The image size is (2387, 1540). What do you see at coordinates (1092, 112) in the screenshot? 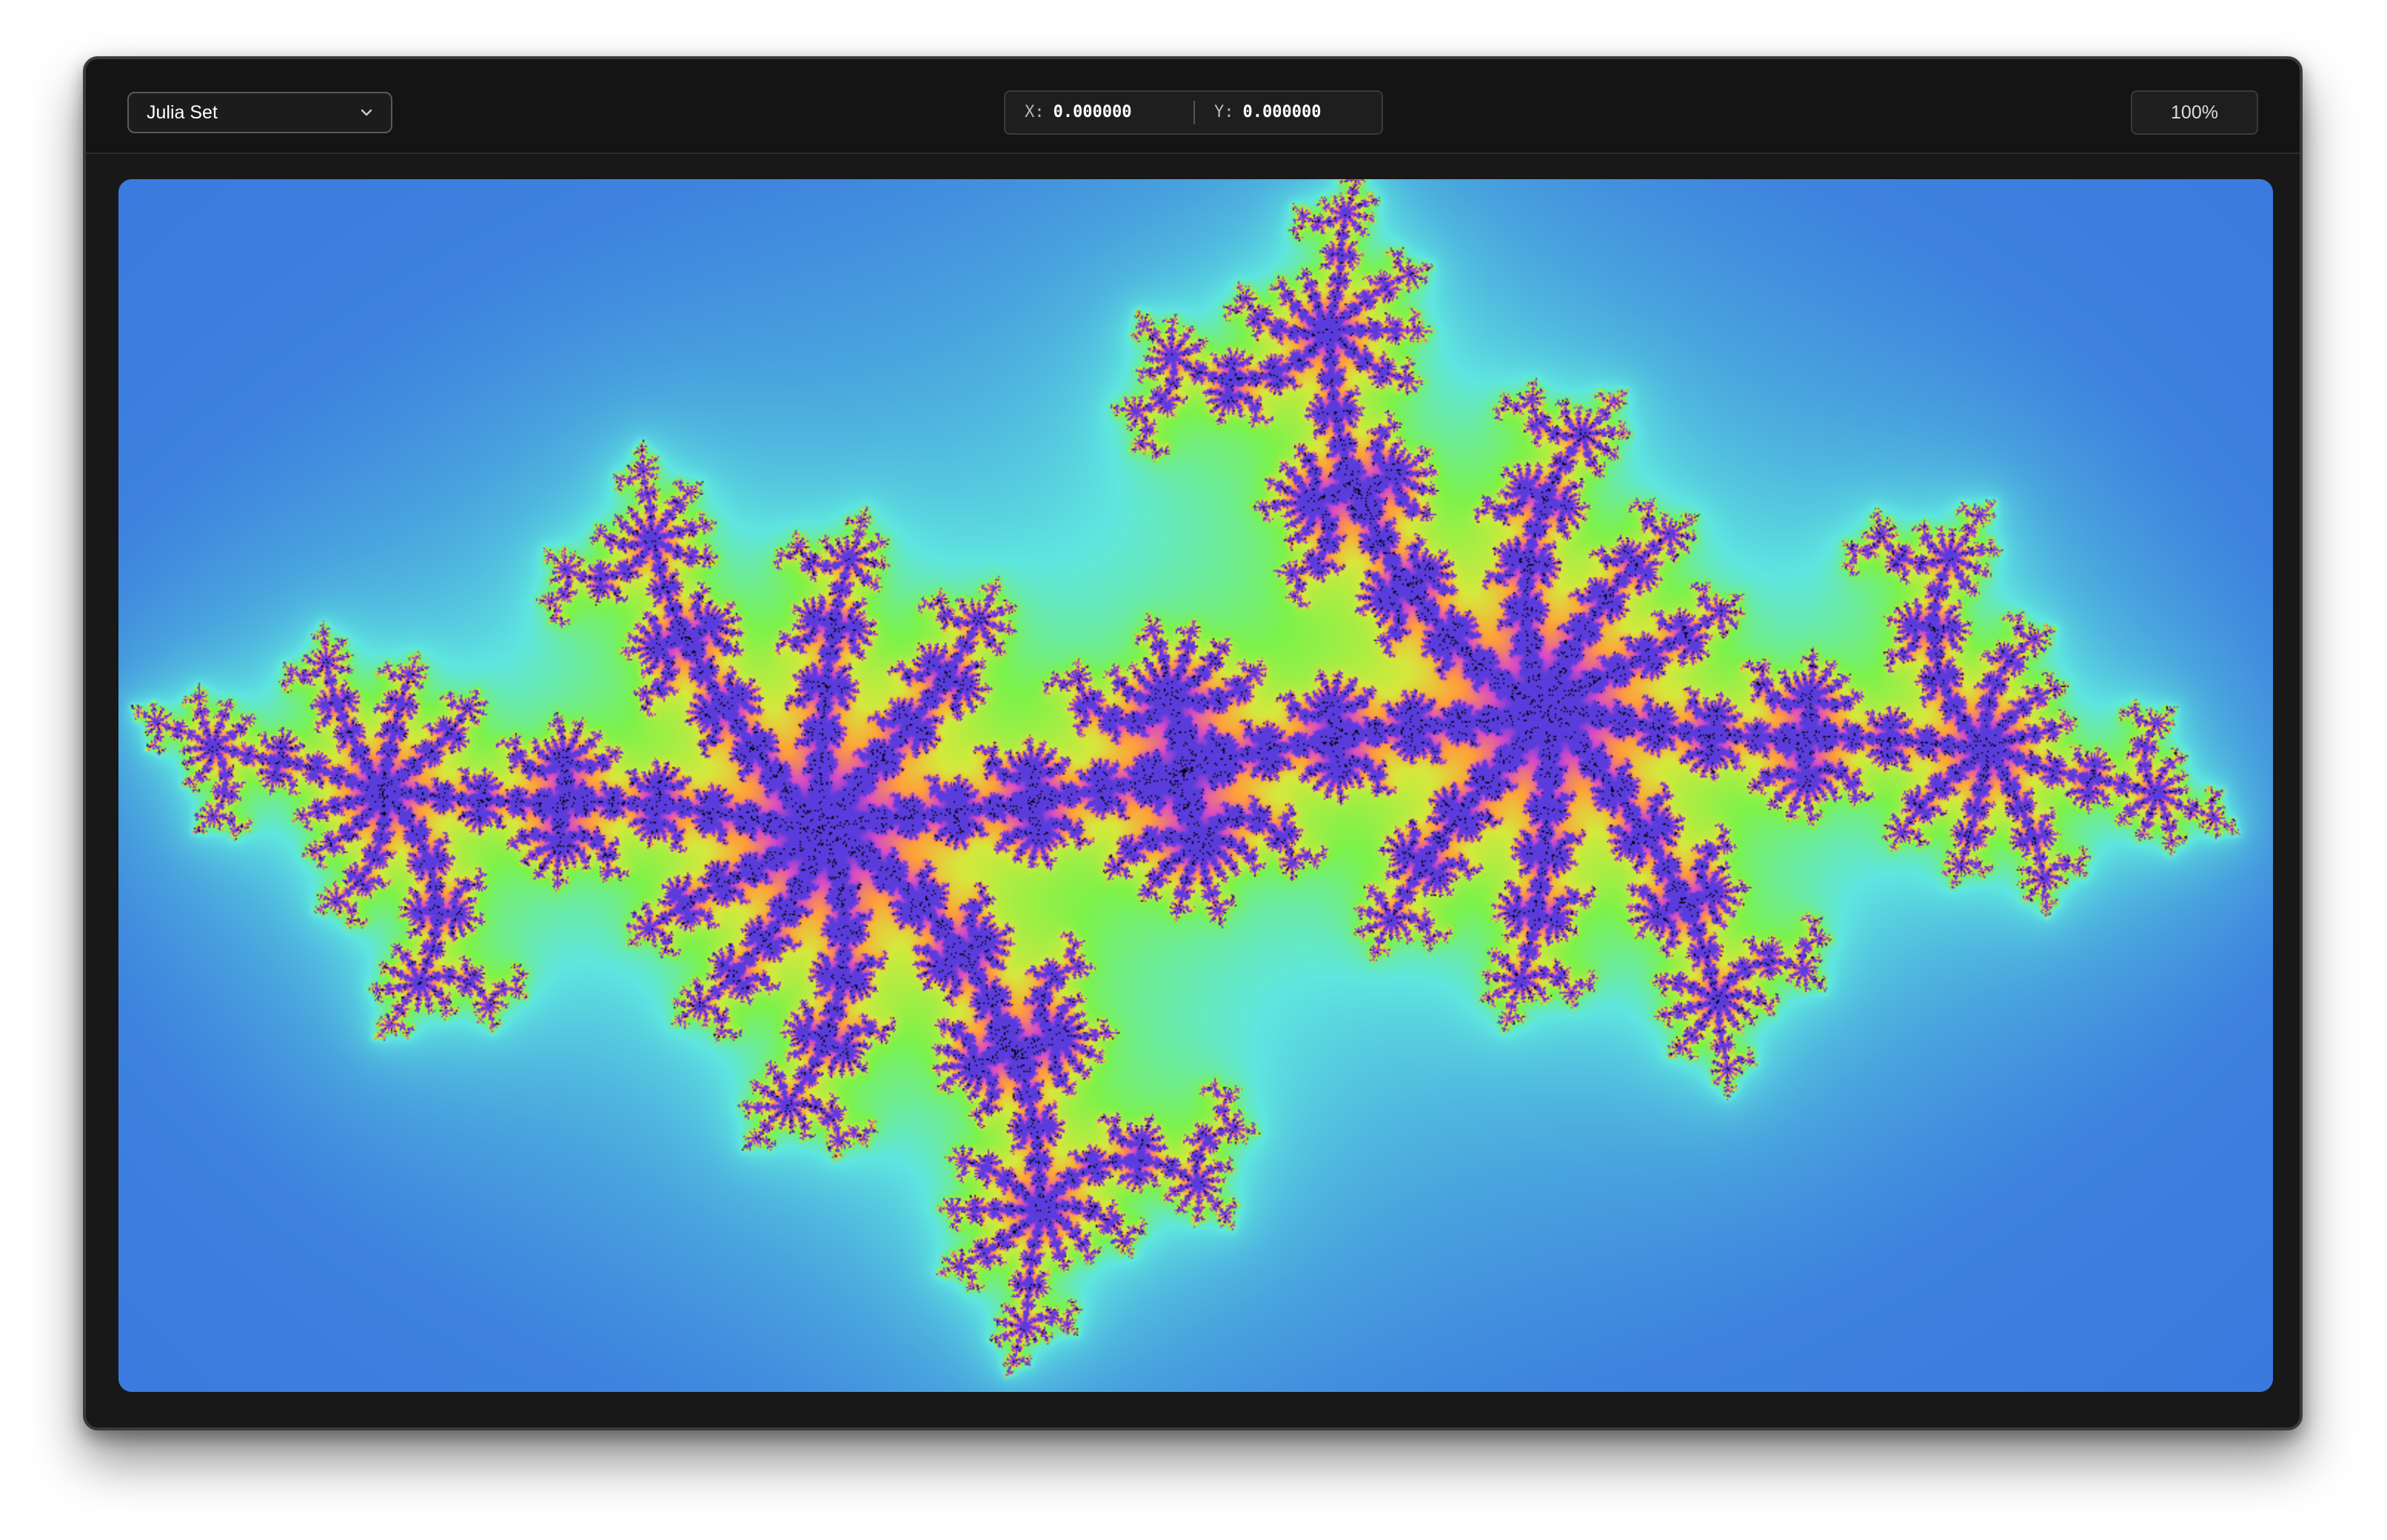
I see `x-value: 0.000000` at bounding box center [1092, 112].